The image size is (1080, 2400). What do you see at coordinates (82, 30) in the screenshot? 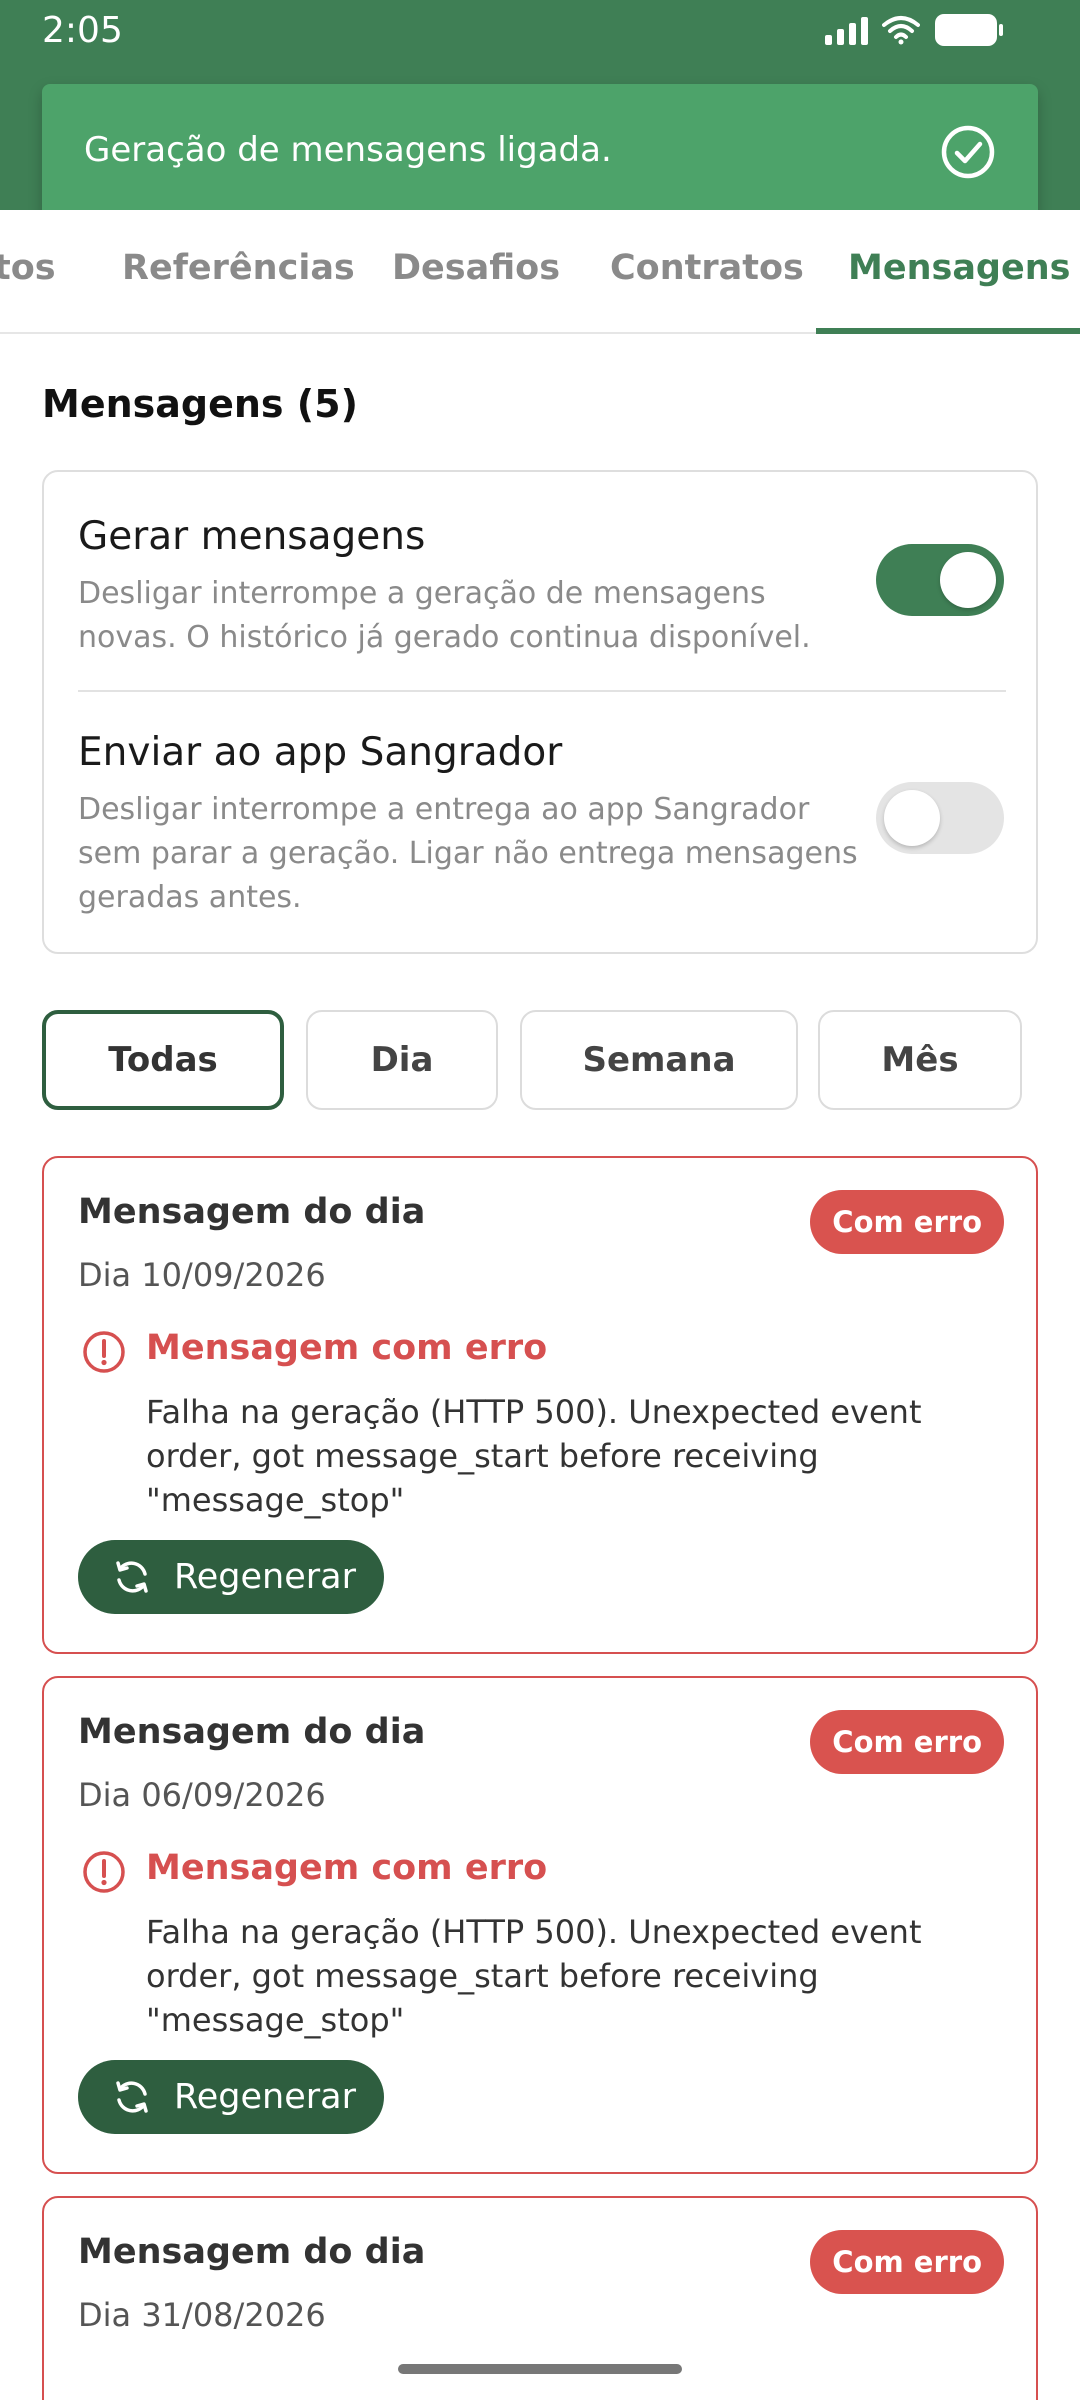
I see `status-time: 2:05` at bounding box center [82, 30].